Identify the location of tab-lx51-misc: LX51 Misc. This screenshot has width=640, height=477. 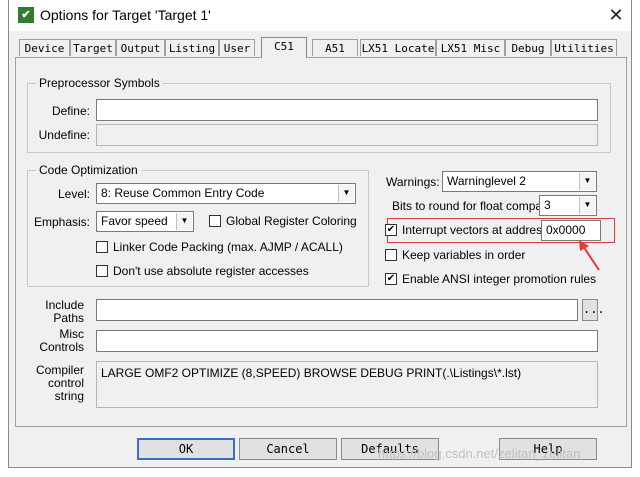
(470, 47).